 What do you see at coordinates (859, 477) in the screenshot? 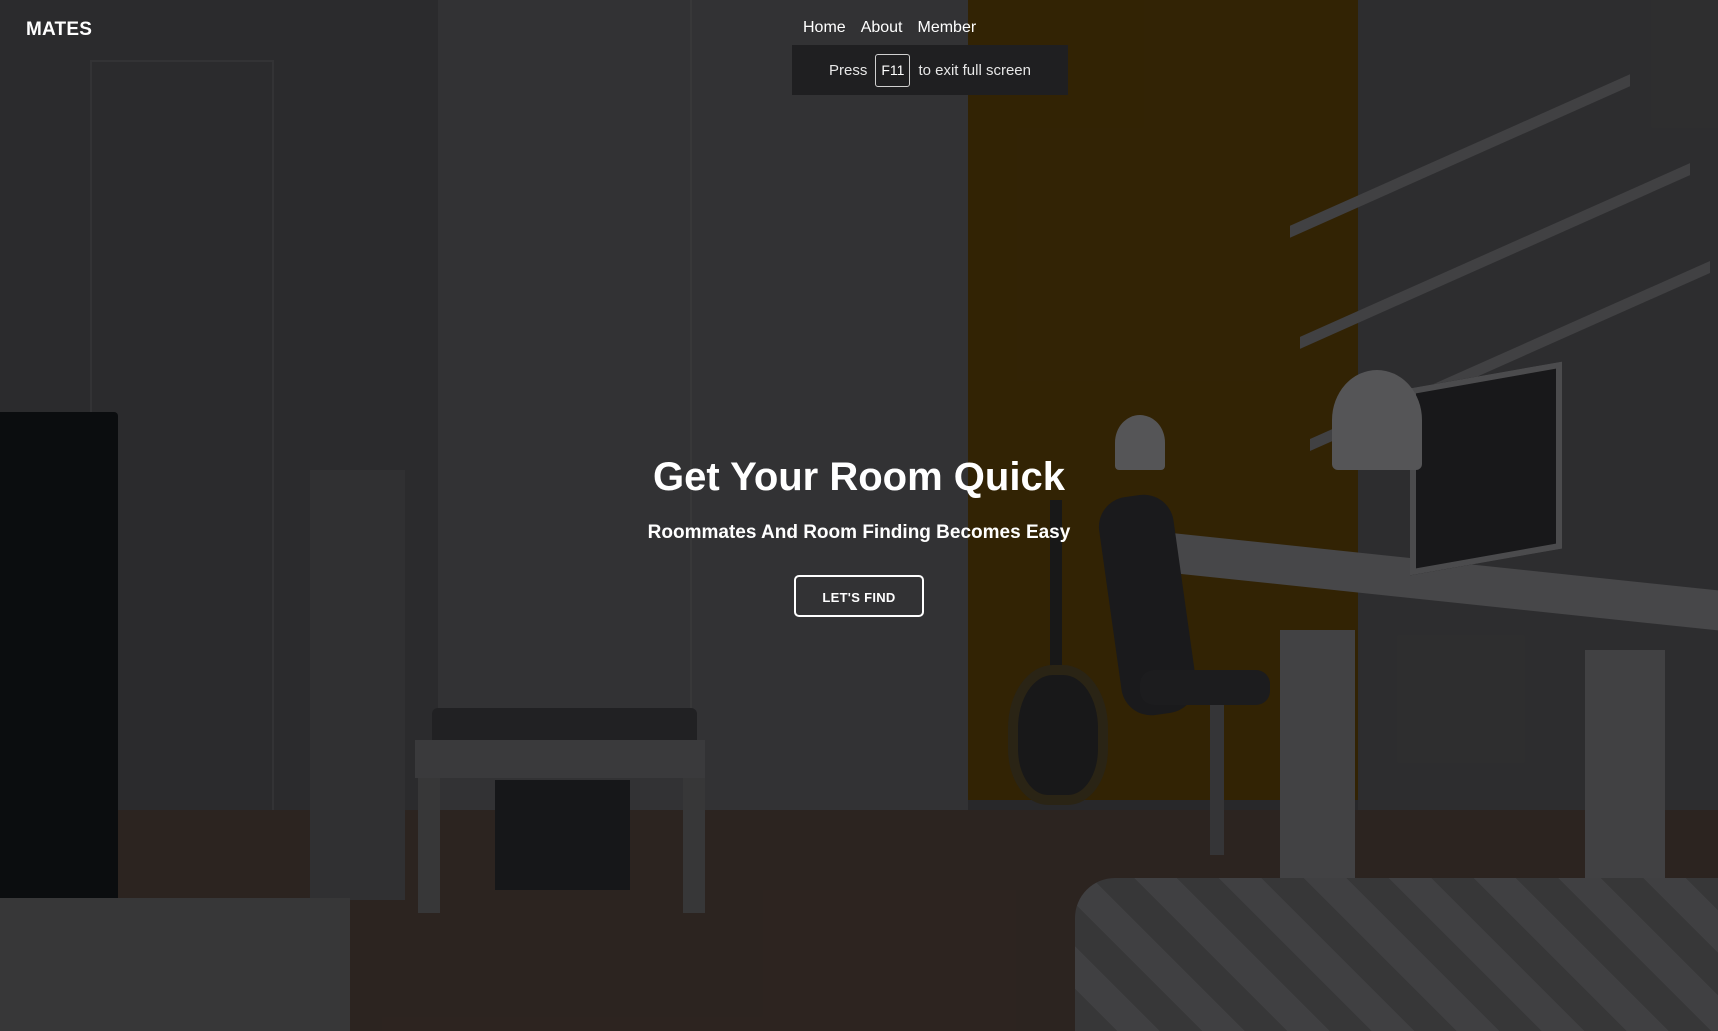
I see `hero-title: Get Your Room Quick` at bounding box center [859, 477].